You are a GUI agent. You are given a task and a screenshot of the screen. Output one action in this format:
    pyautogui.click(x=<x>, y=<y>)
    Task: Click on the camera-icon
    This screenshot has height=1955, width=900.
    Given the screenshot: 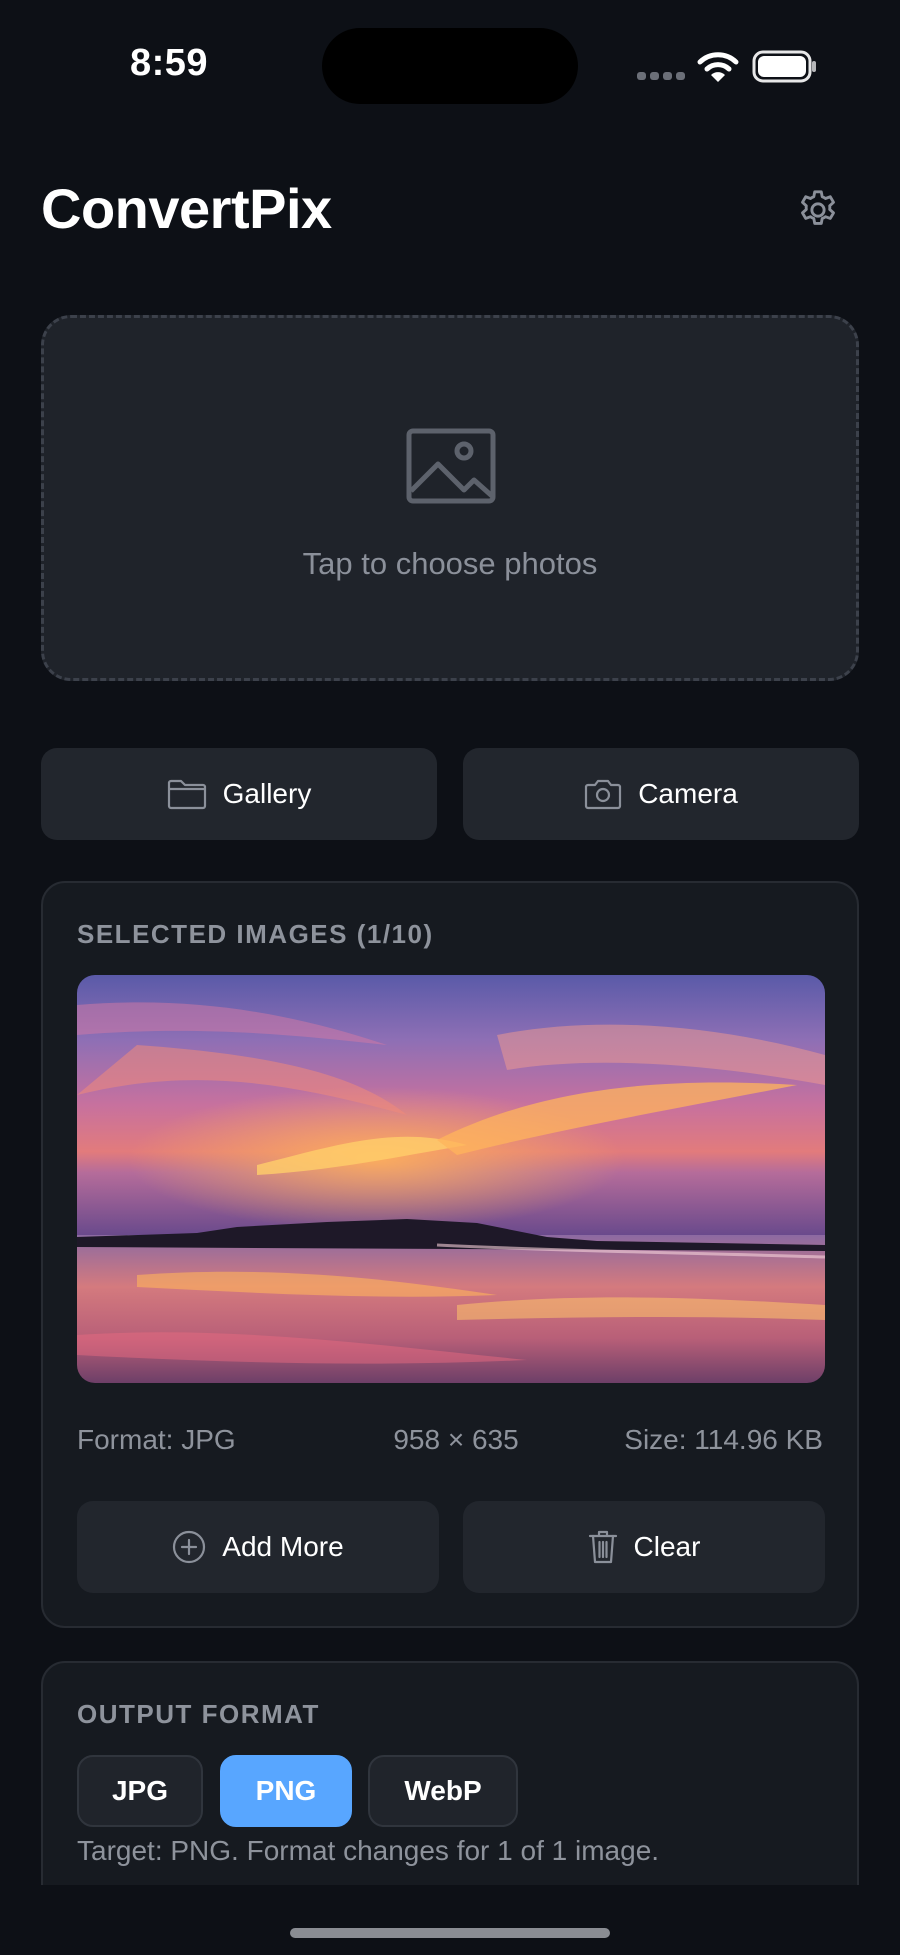 What is the action you would take?
    pyautogui.click(x=603, y=794)
    